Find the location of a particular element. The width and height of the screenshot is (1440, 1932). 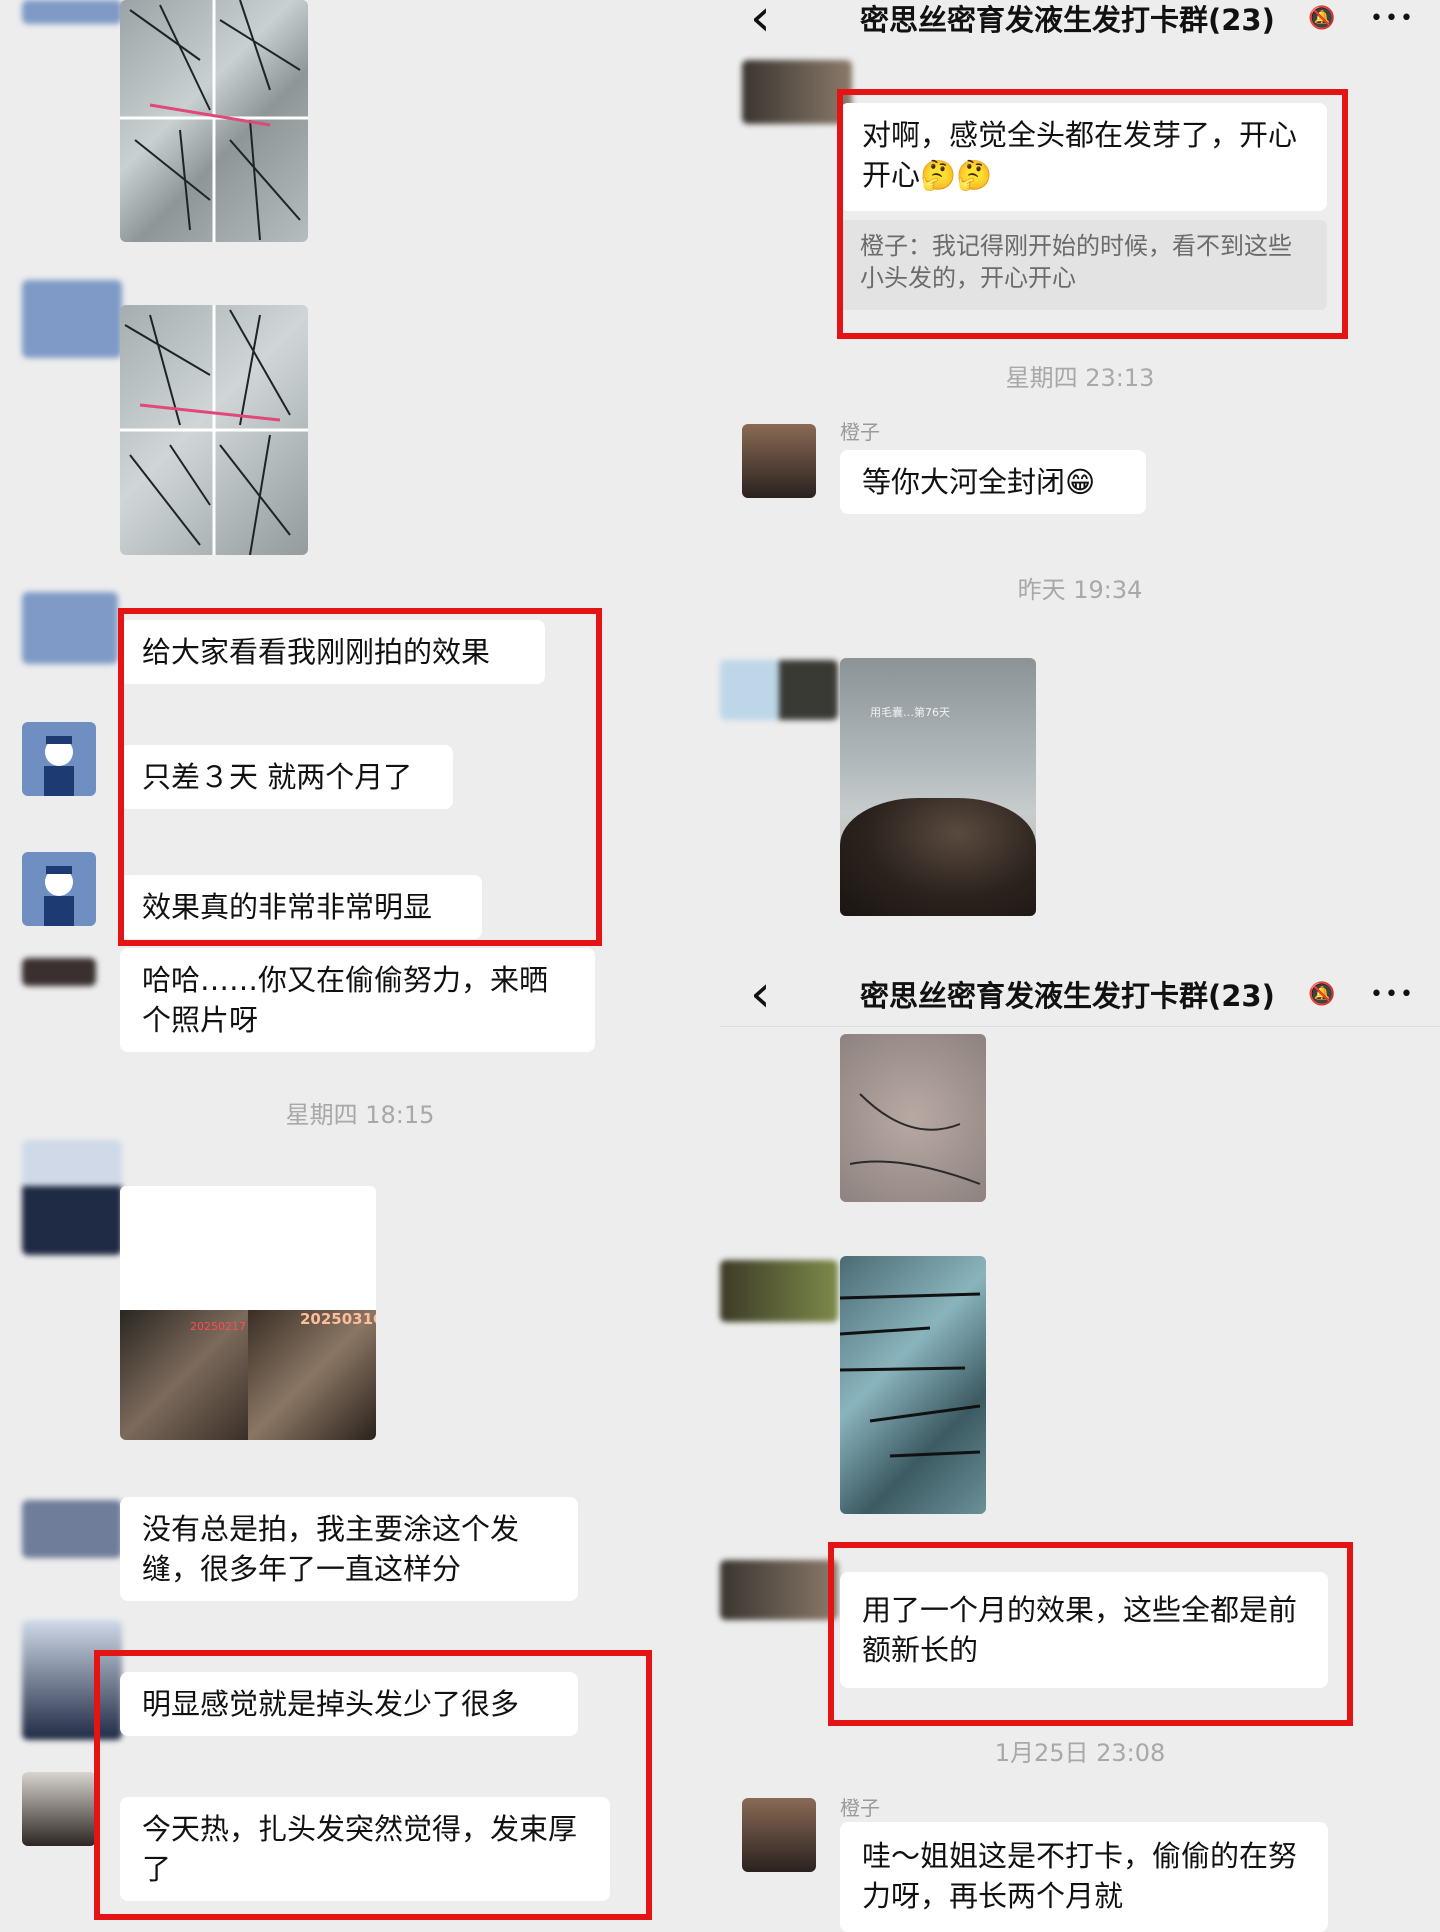

photo-date-label: 20250217 is located at coordinates (218, 1326).